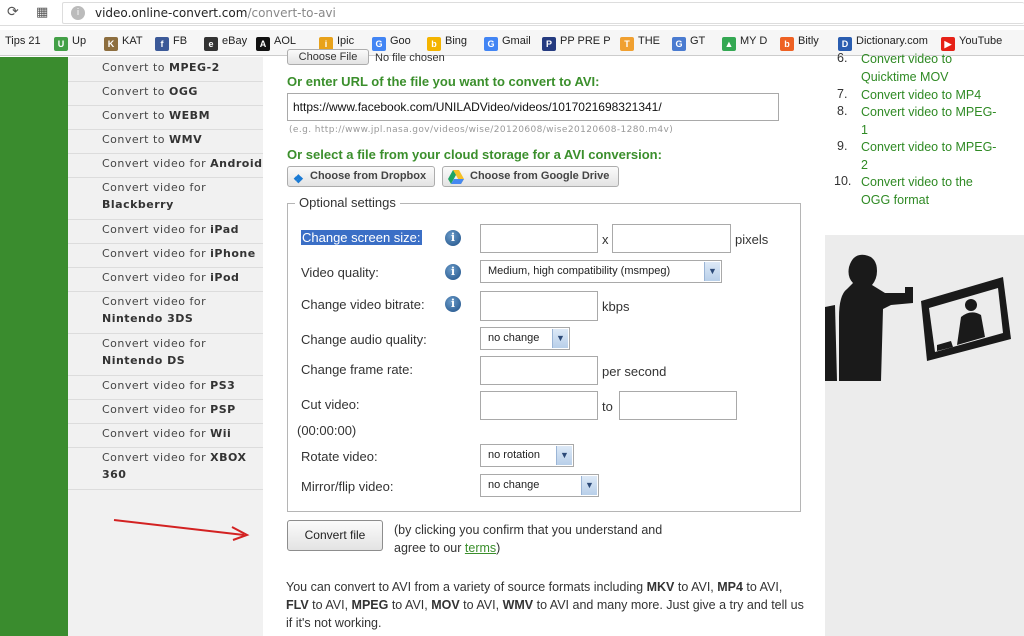 The width and height of the screenshot is (1024, 636). What do you see at coordinates (370, 605) in the screenshot?
I see `format-name: MPEG` at bounding box center [370, 605].